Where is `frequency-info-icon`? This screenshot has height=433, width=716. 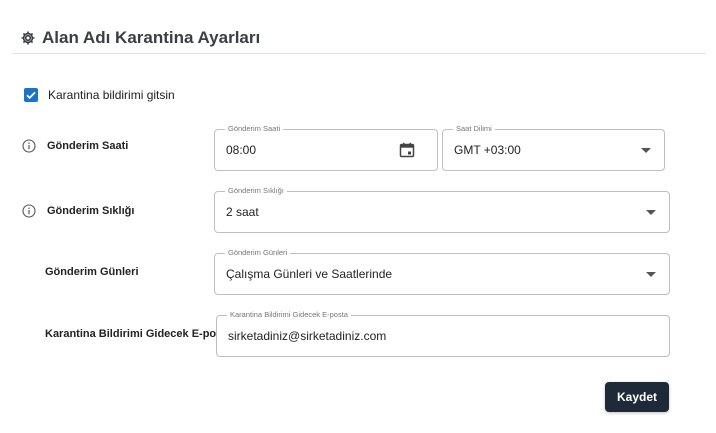
frequency-info-icon is located at coordinates (29, 211).